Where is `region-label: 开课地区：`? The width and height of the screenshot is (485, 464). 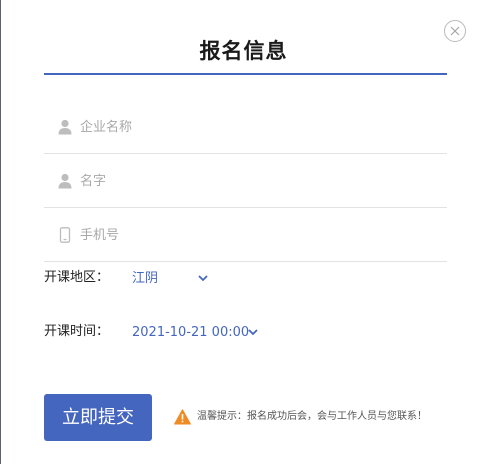 region-label: 开课地区： is located at coordinates (77, 277).